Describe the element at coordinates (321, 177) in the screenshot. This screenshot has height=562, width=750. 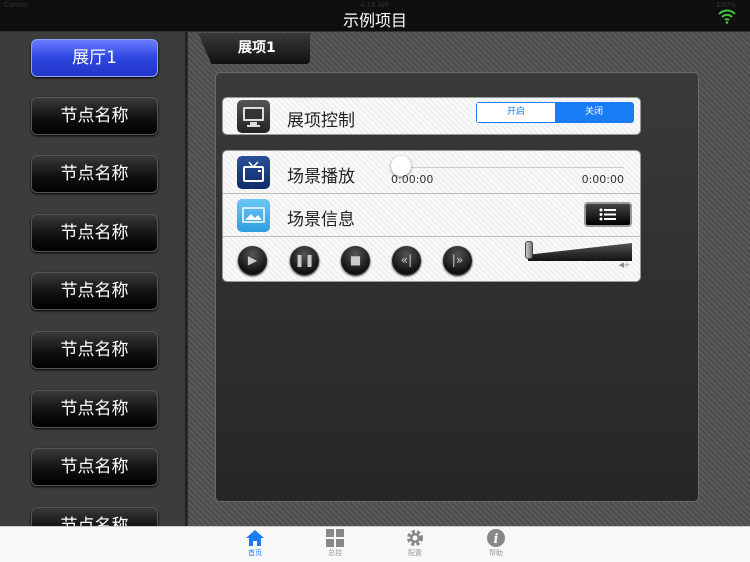
I see `scene-play-label: 场景播放` at that location.